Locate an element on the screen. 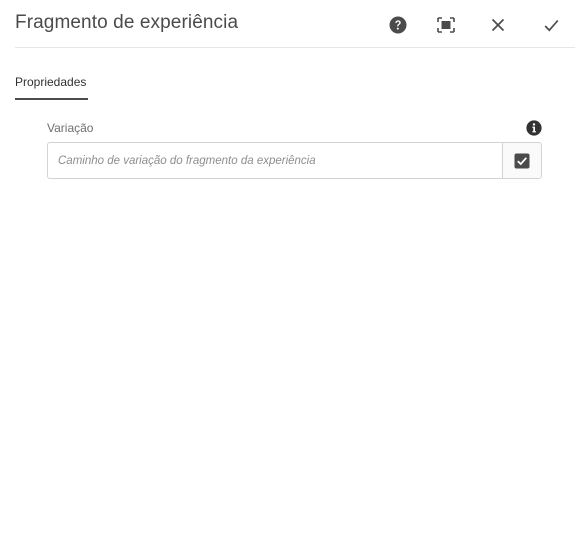 The image size is (587, 556). done-button is located at coordinates (551, 25).